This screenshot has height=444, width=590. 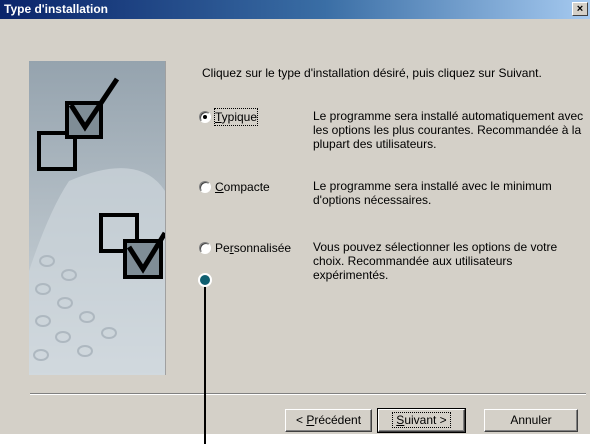 I want to click on cancel-button: Annuler, so click(x=531, y=420).